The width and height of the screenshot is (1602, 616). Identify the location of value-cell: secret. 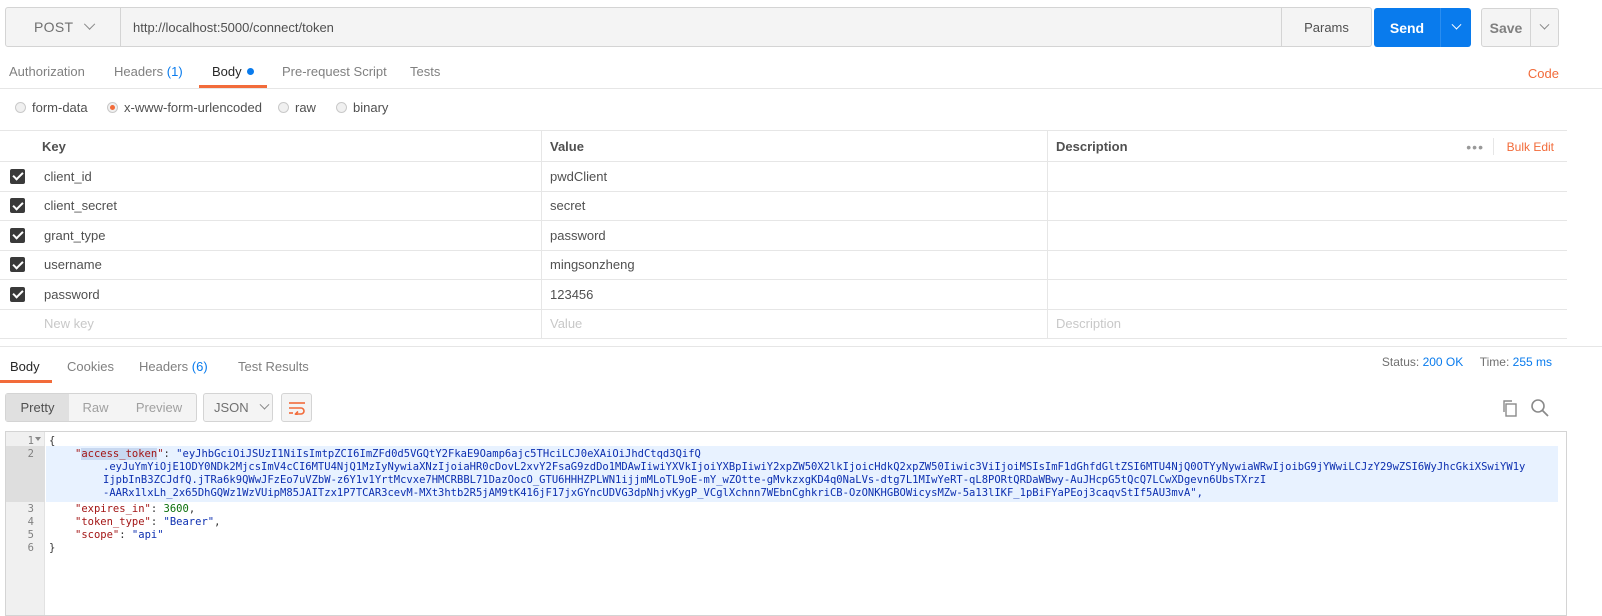
(795, 205).